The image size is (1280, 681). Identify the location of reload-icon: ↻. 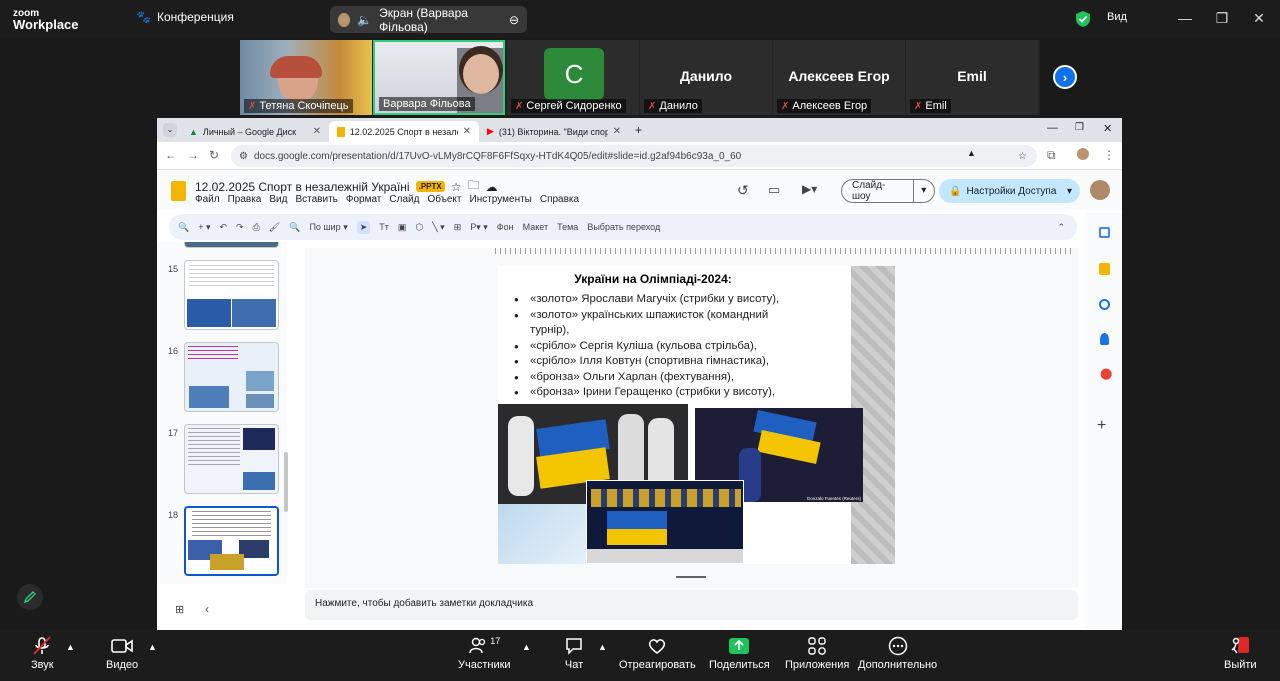
(214, 155).